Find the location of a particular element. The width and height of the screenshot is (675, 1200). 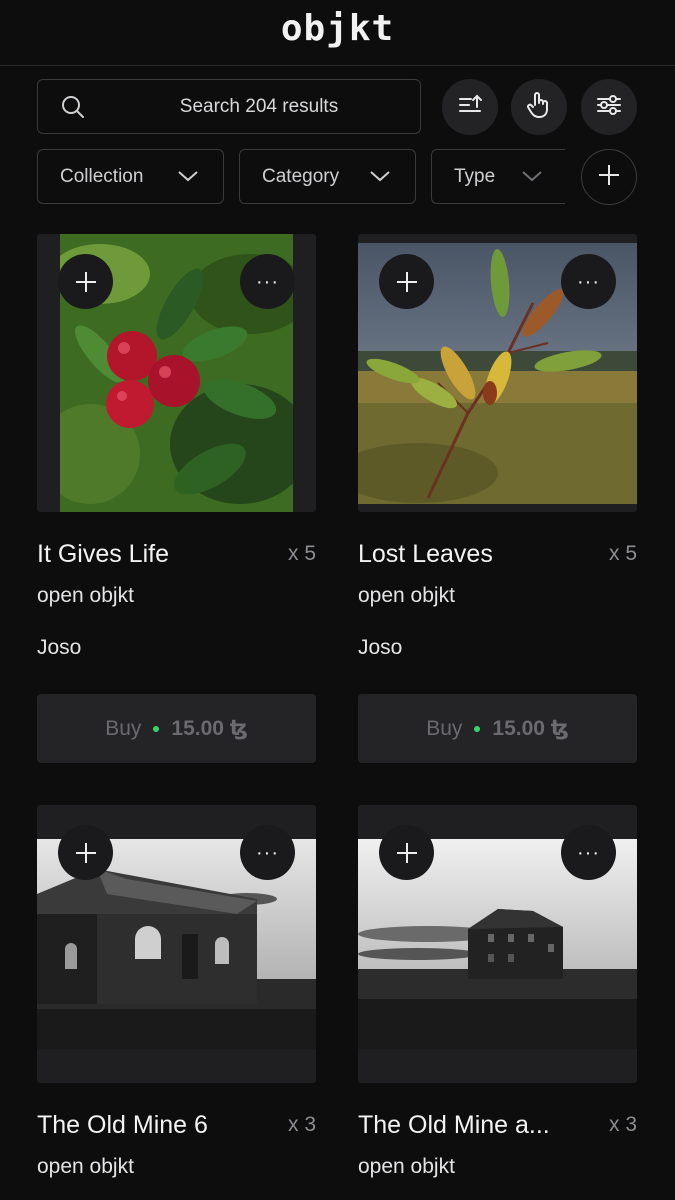

sort-ascending-icon is located at coordinates (470, 107).